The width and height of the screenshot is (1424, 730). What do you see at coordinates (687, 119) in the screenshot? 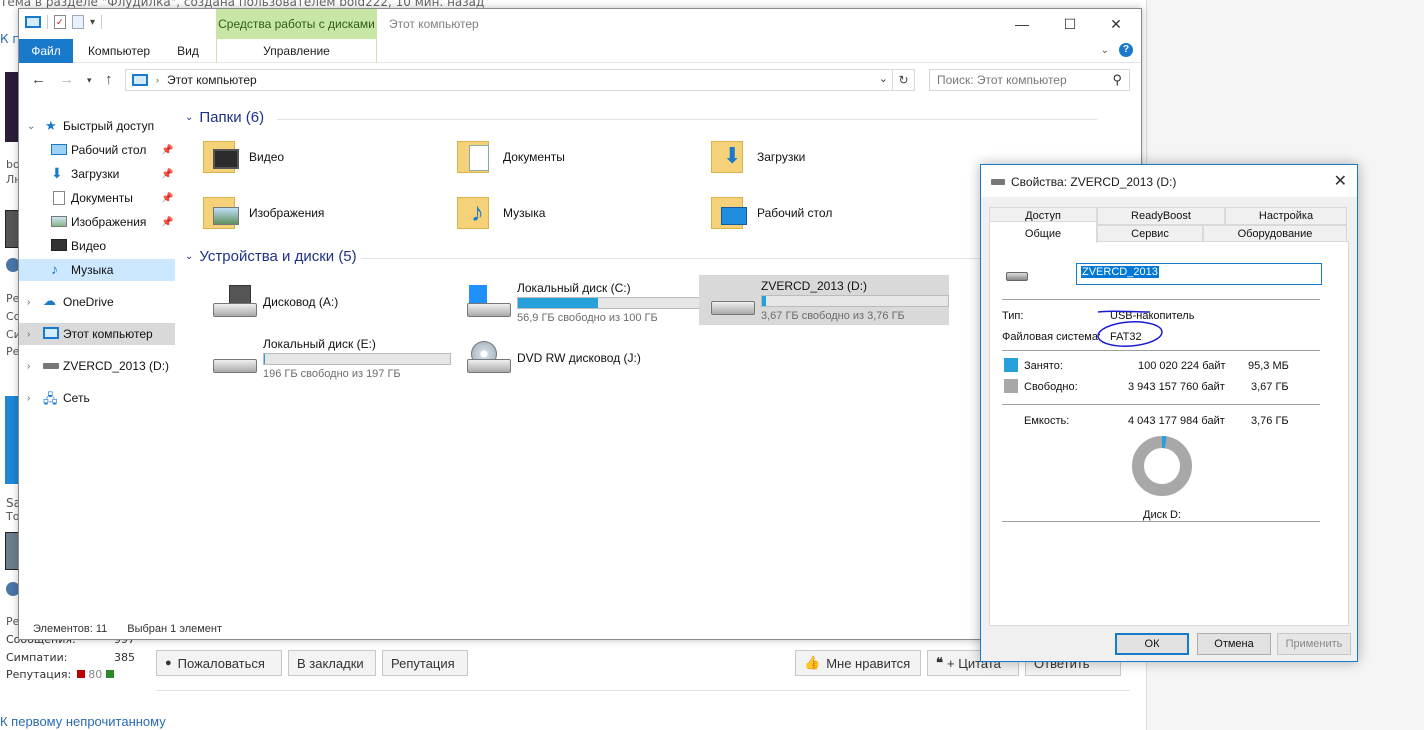
I see `section-divider` at bounding box center [687, 119].